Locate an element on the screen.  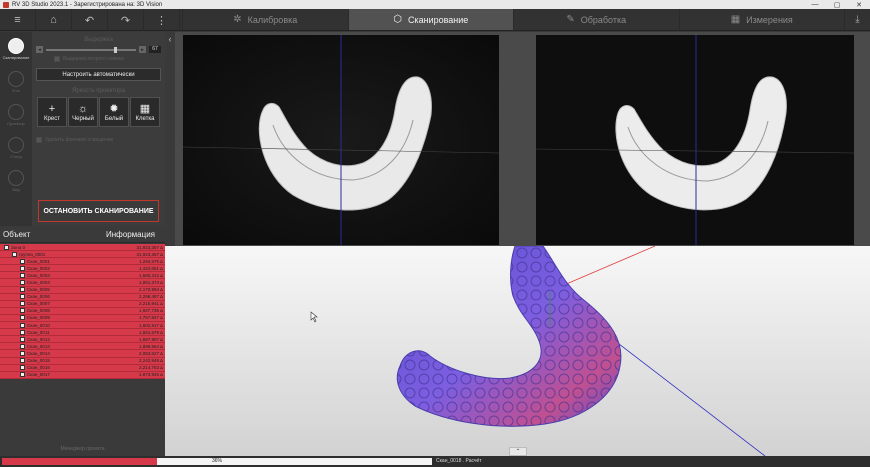
hdr-checkbox is located at coordinates (57, 59).